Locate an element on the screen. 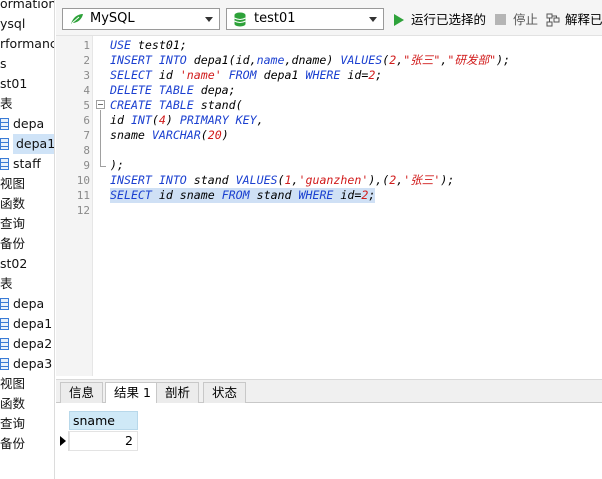 This screenshot has height=479, width=602. play-icon is located at coordinates (399, 20).